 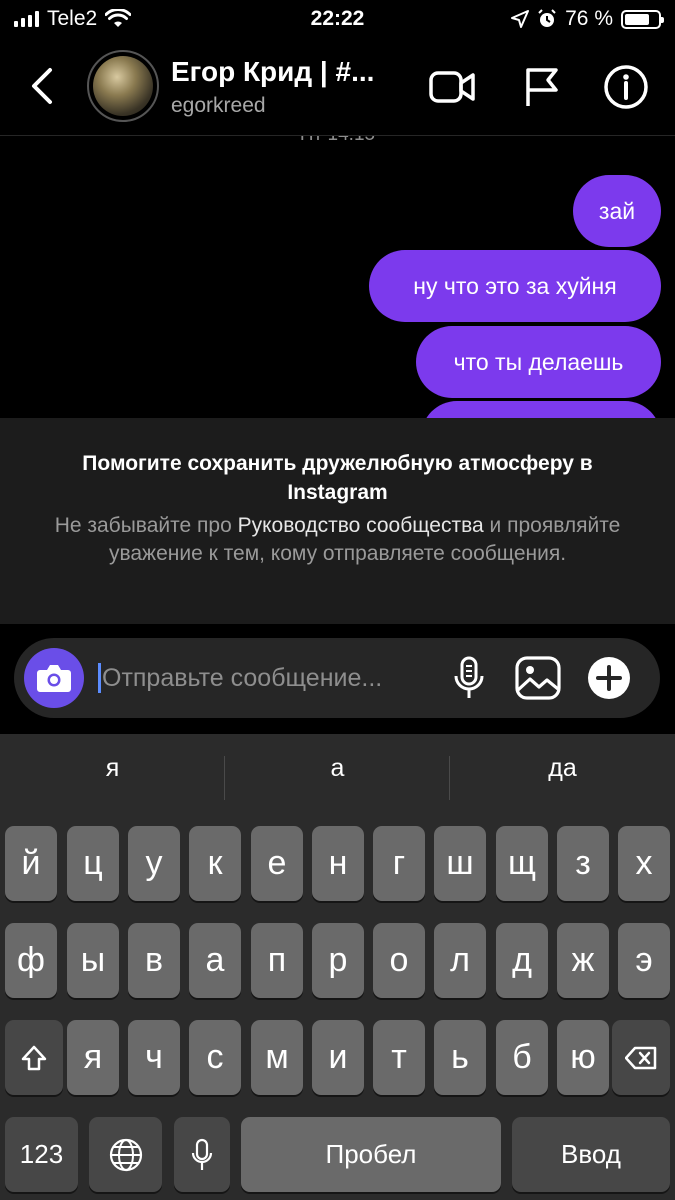 I want to click on key: к, so click(x=215, y=863).